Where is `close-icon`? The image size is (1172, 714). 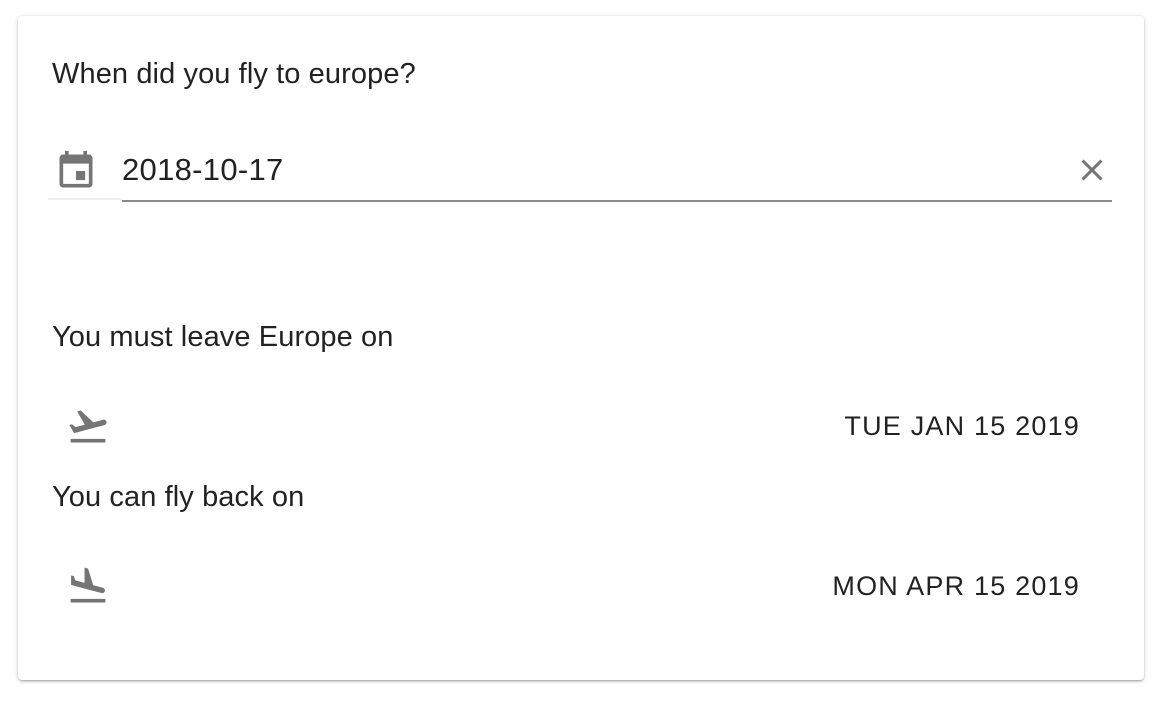 close-icon is located at coordinates (1092, 170).